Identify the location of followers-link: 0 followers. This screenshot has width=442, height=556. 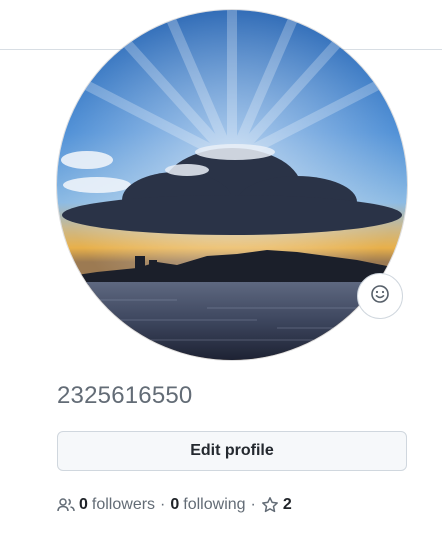
(106, 505).